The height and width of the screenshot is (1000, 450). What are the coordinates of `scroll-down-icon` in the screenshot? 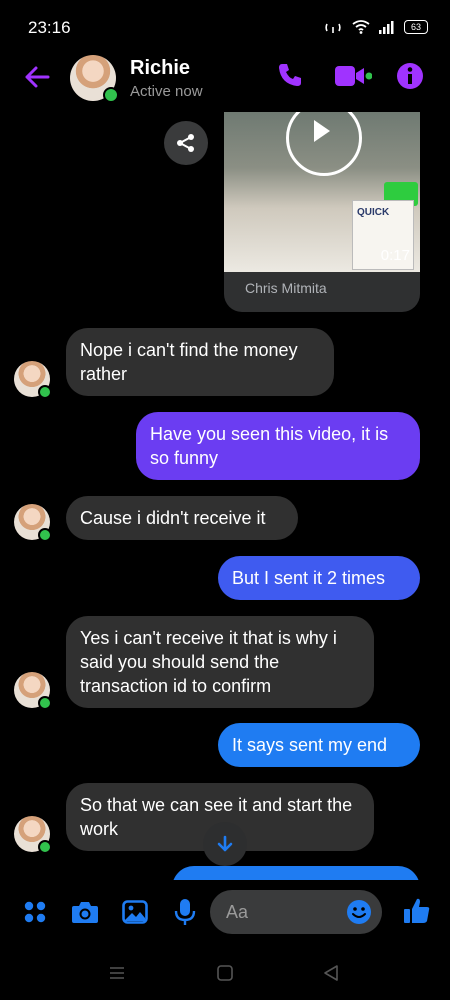 It's located at (225, 843).